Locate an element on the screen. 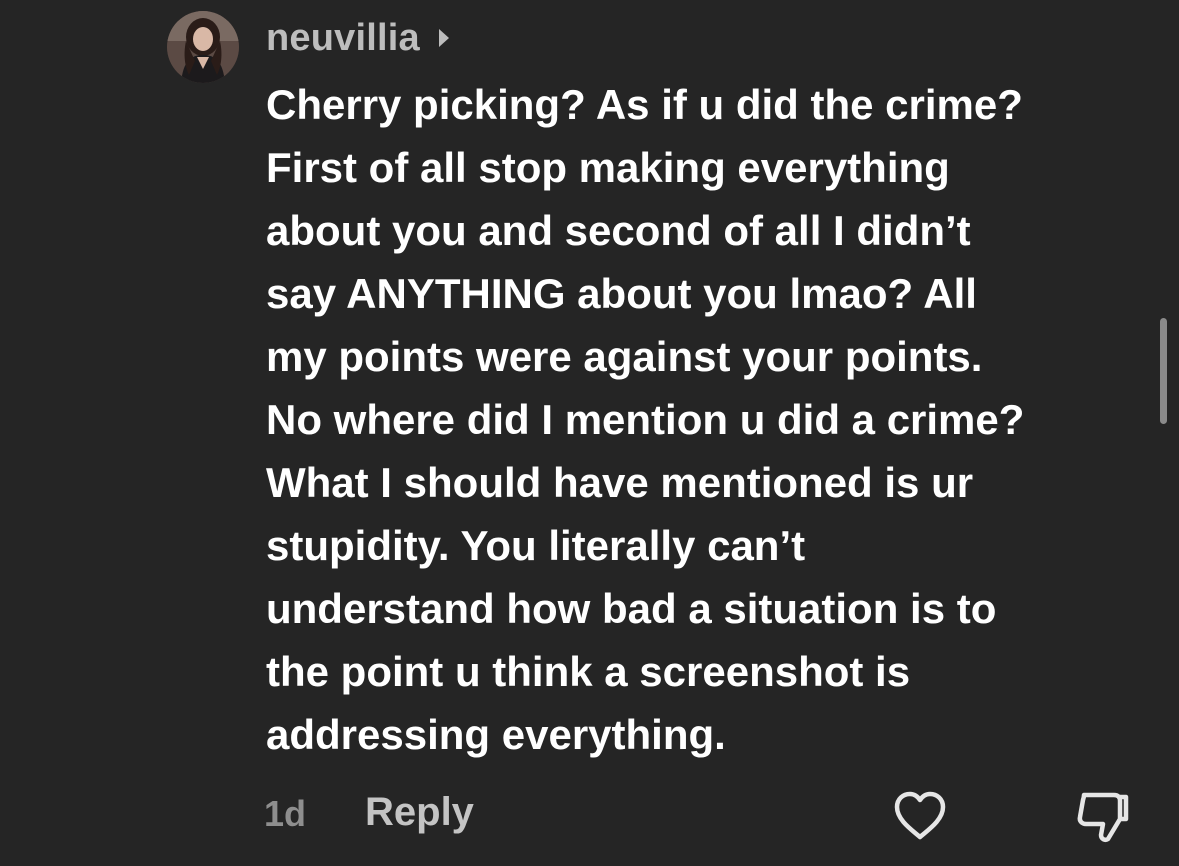 The width and height of the screenshot is (1179, 866). comment-line: addressing everything. is located at coordinates (496, 734).